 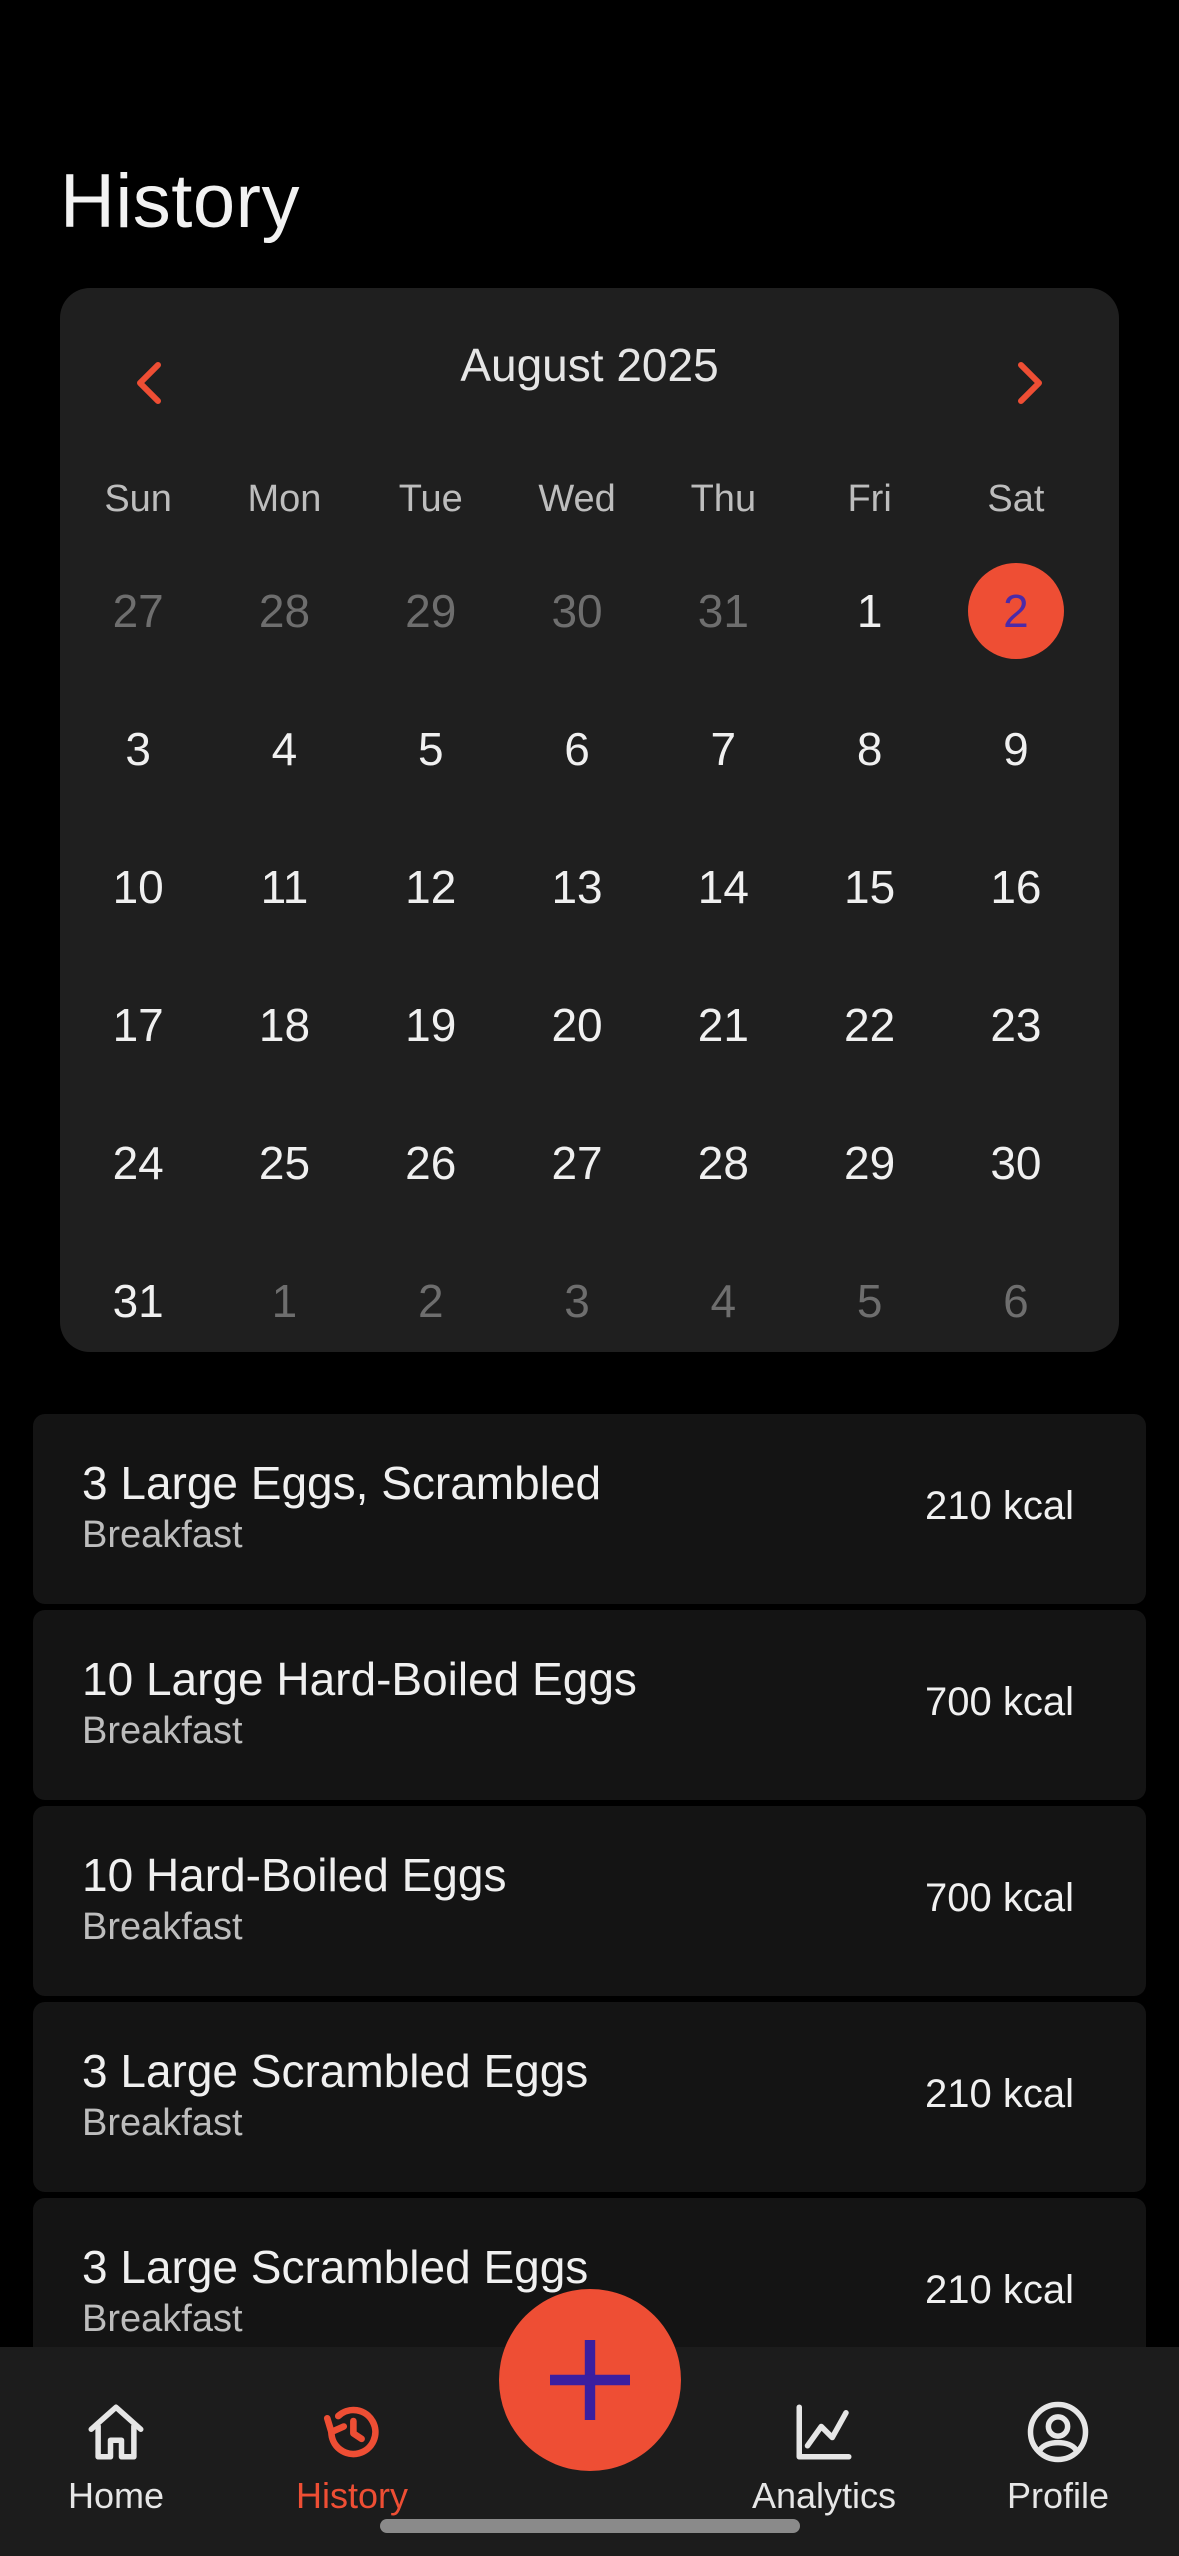 I want to click on calendar-day: 26, so click(x=431, y=1163).